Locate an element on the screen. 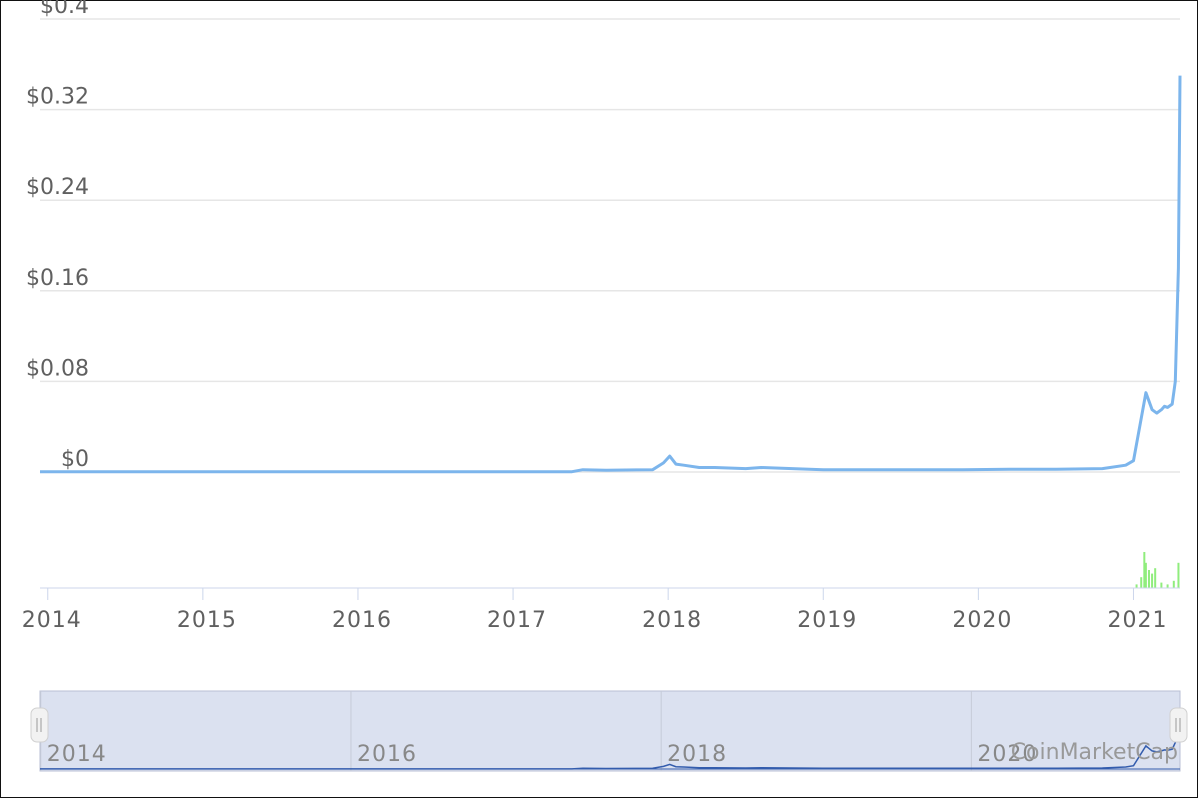  navigator-tick-label-2: 2018 is located at coordinates (697, 754).